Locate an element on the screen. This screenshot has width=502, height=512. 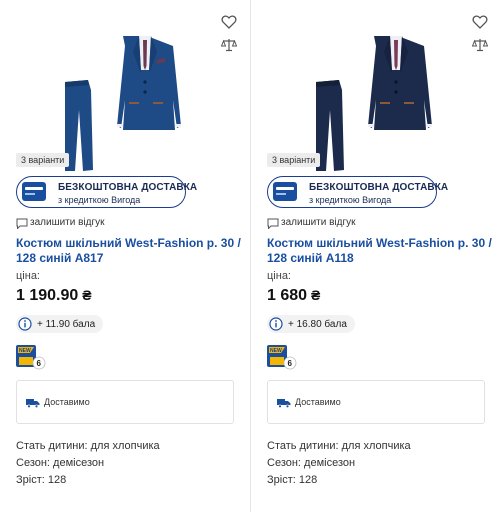
bonus-text: + 16.80 бала is located at coordinates (317, 324).